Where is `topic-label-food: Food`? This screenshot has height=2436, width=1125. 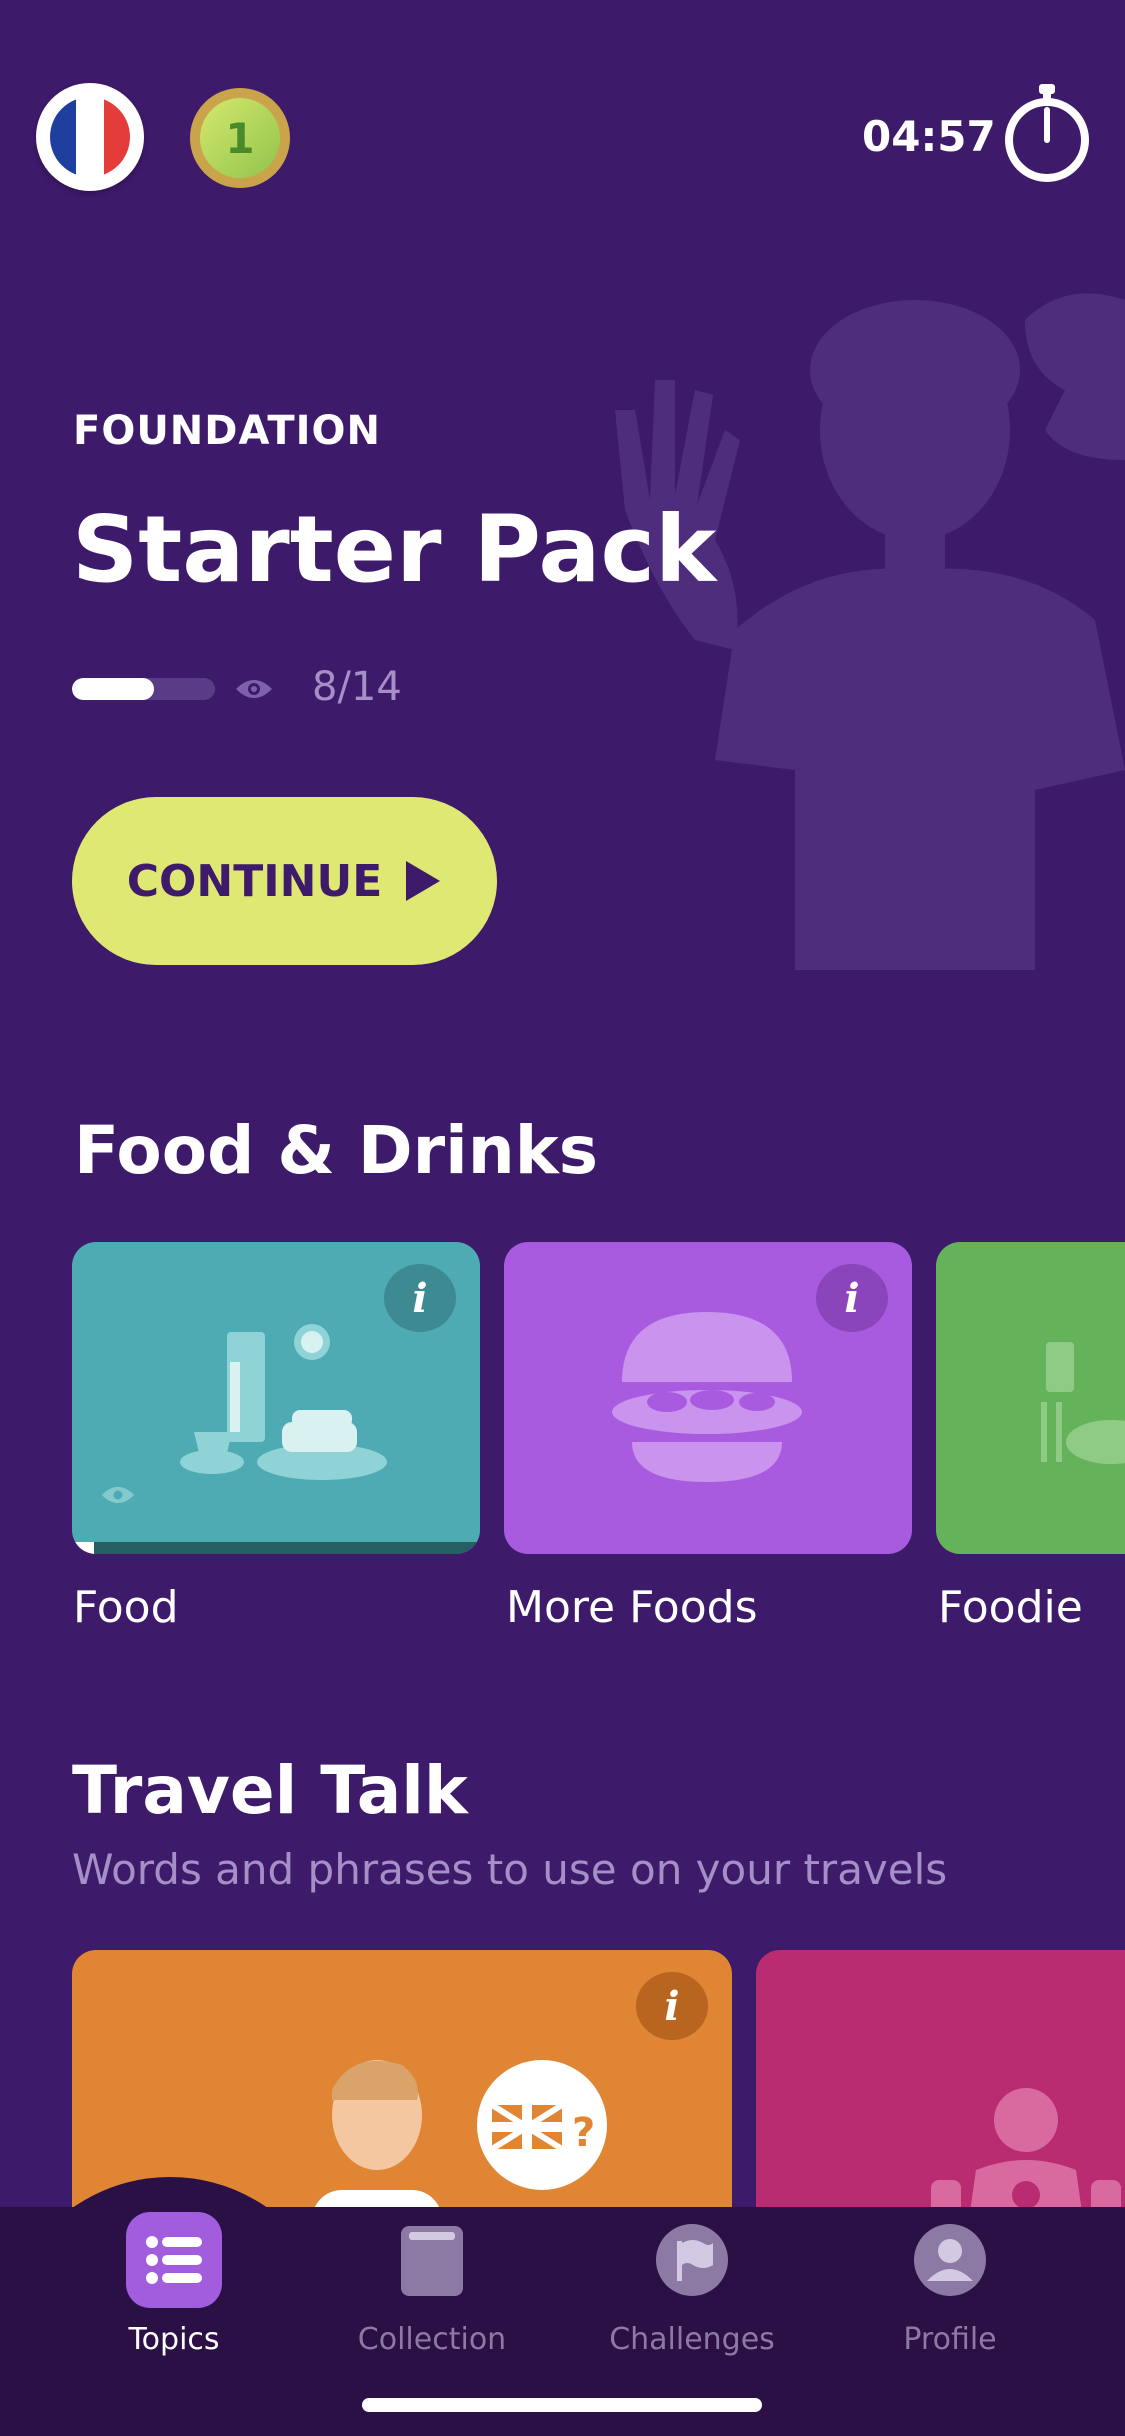
topic-label-food: Food is located at coordinates (126, 1607).